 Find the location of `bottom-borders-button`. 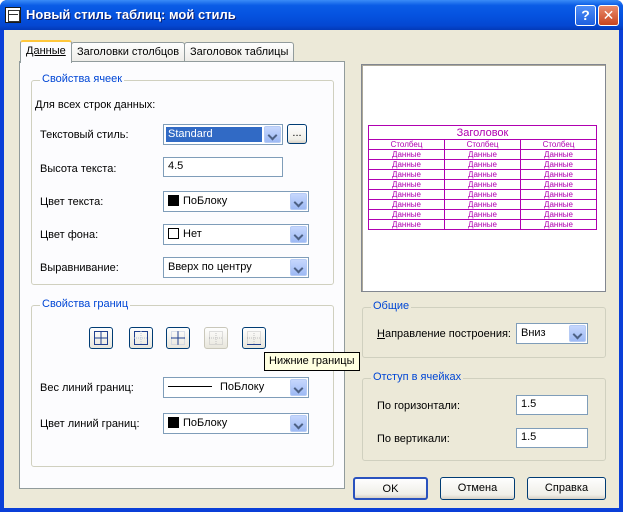

bottom-borders-button is located at coordinates (254, 338).